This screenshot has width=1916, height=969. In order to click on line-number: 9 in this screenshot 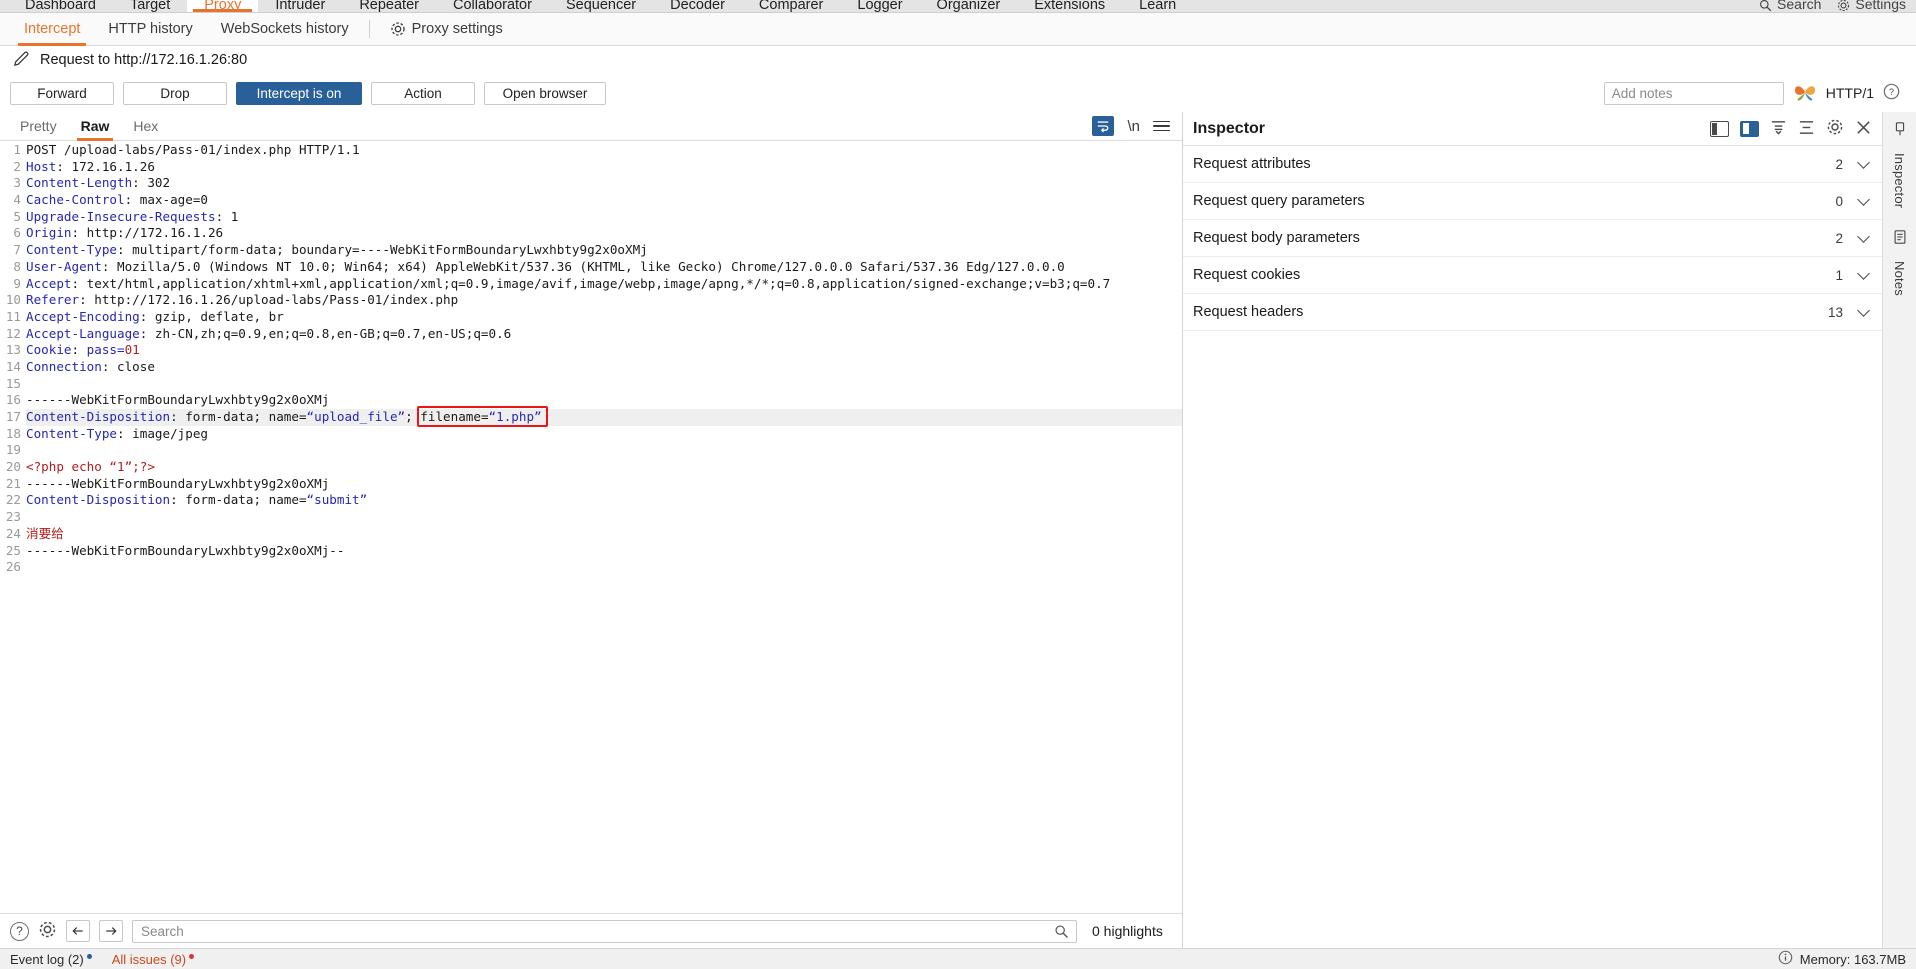, I will do `click(17, 283)`.